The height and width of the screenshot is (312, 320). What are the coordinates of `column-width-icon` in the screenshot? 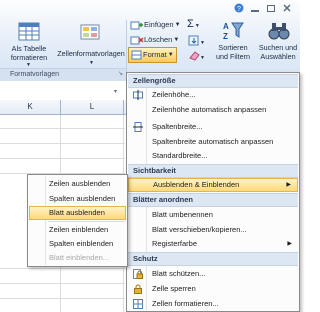 It's located at (138, 127).